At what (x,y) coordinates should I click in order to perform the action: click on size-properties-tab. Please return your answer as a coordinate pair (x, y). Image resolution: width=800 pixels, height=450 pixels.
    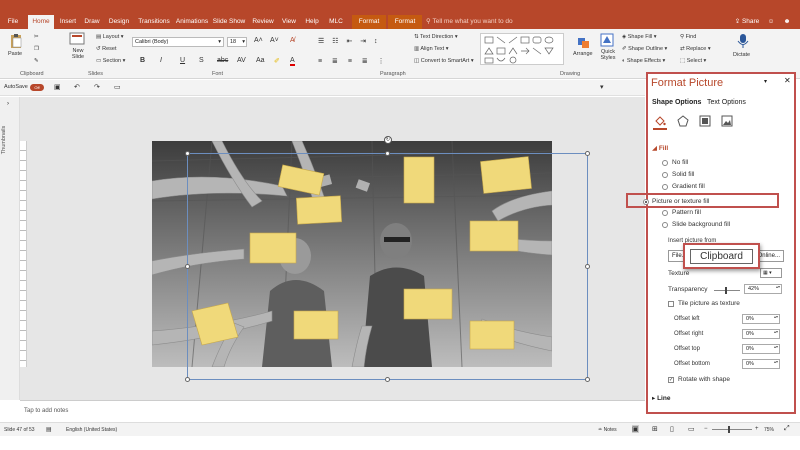
    Looking at the image, I should click on (705, 121).